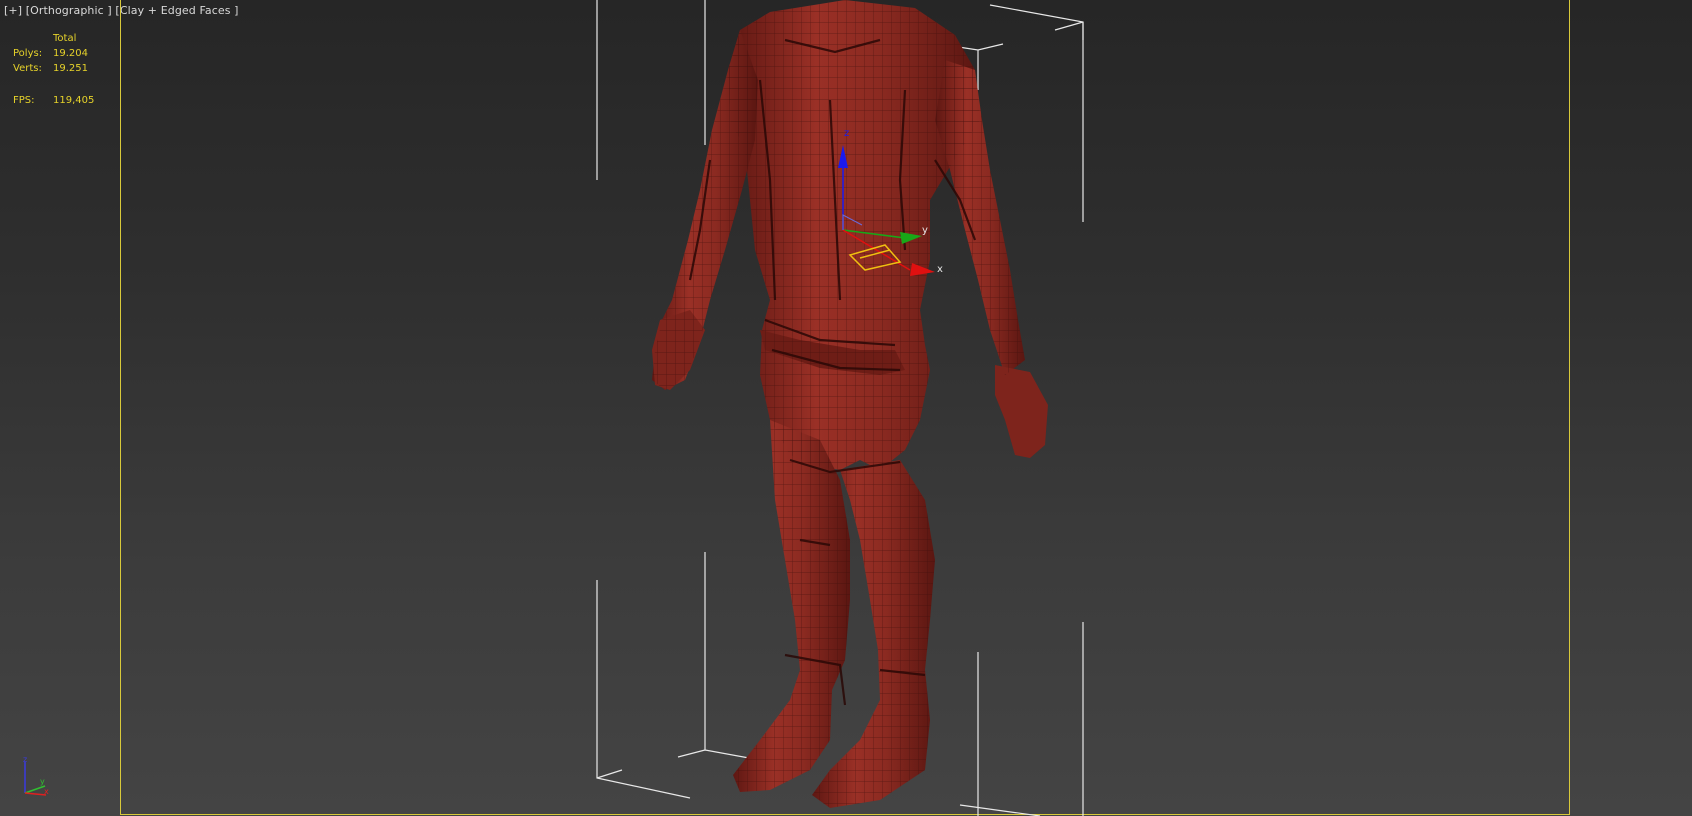  What do you see at coordinates (940, 269) in the screenshot?
I see `gizmo-x-label: x` at bounding box center [940, 269].